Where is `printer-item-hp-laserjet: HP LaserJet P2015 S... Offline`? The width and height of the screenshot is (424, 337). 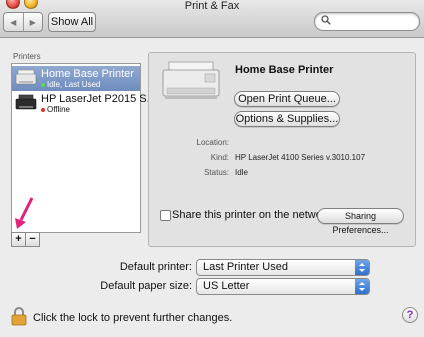
printer-item-hp-laserjet: HP LaserJet P2015 S... Offline is located at coordinates (84, 103).